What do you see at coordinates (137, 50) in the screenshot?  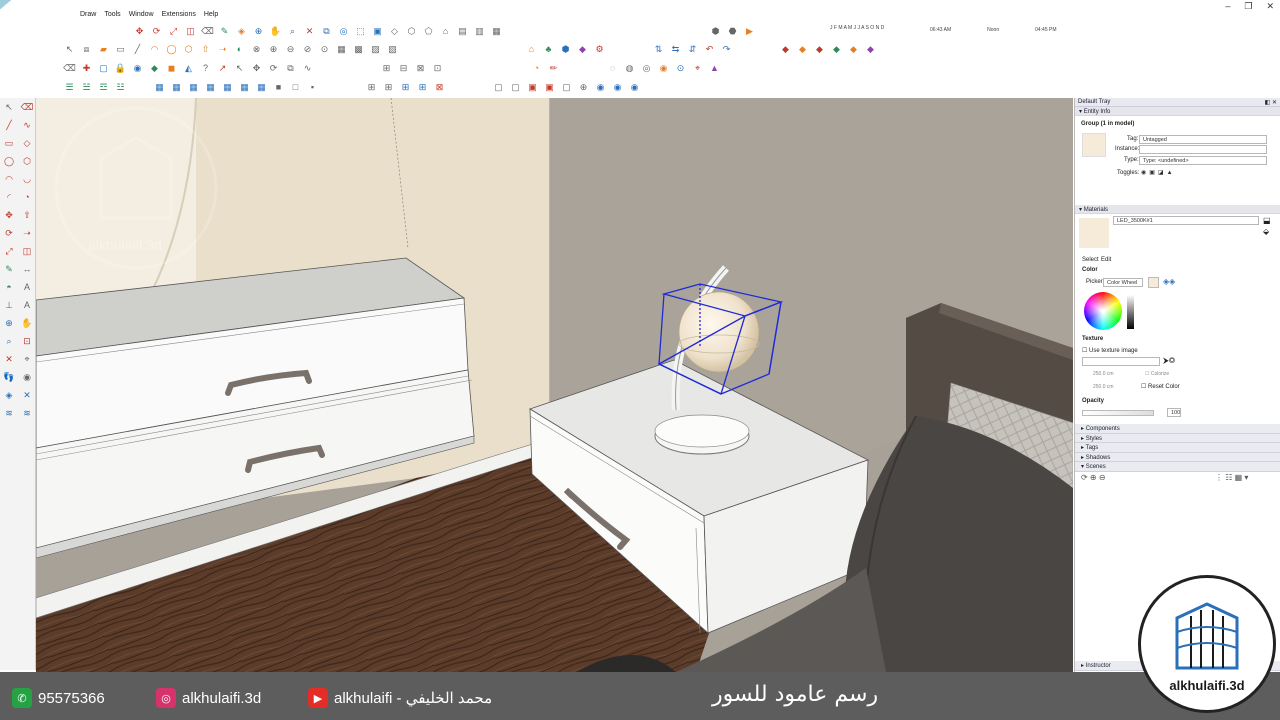 I see `line-icon: ╱` at bounding box center [137, 50].